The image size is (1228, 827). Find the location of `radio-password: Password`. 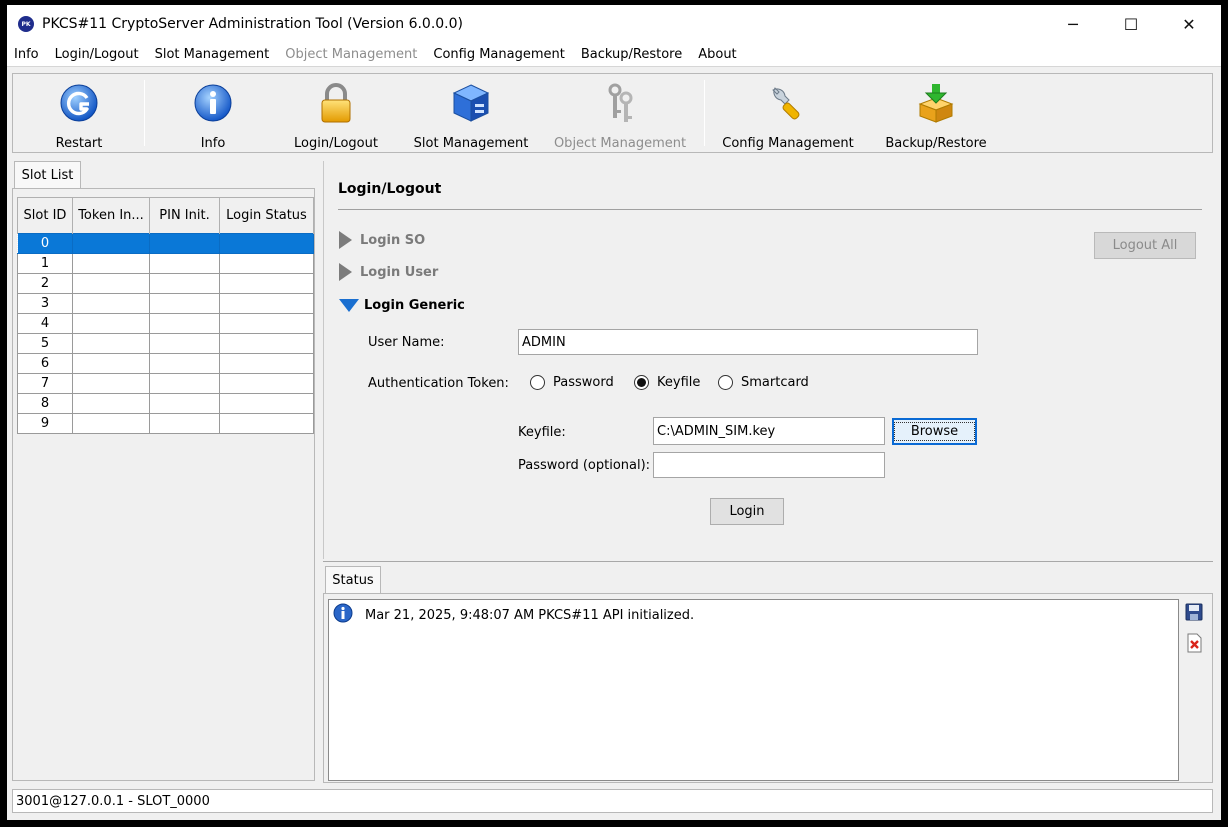

radio-password: Password is located at coordinates (572, 382).